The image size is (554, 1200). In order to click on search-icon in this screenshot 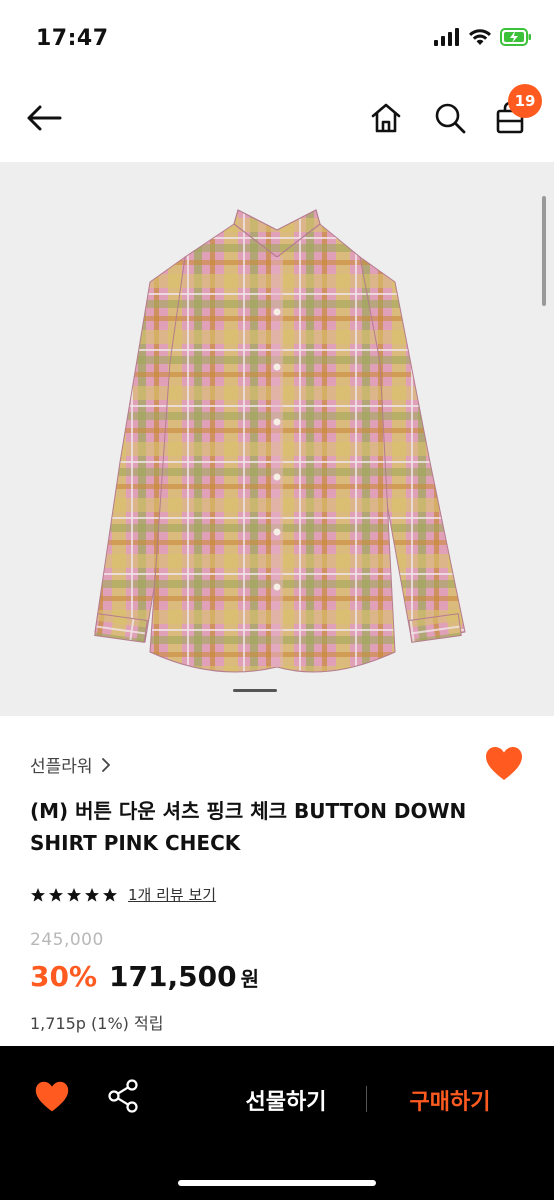, I will do `click(450, 118)`.